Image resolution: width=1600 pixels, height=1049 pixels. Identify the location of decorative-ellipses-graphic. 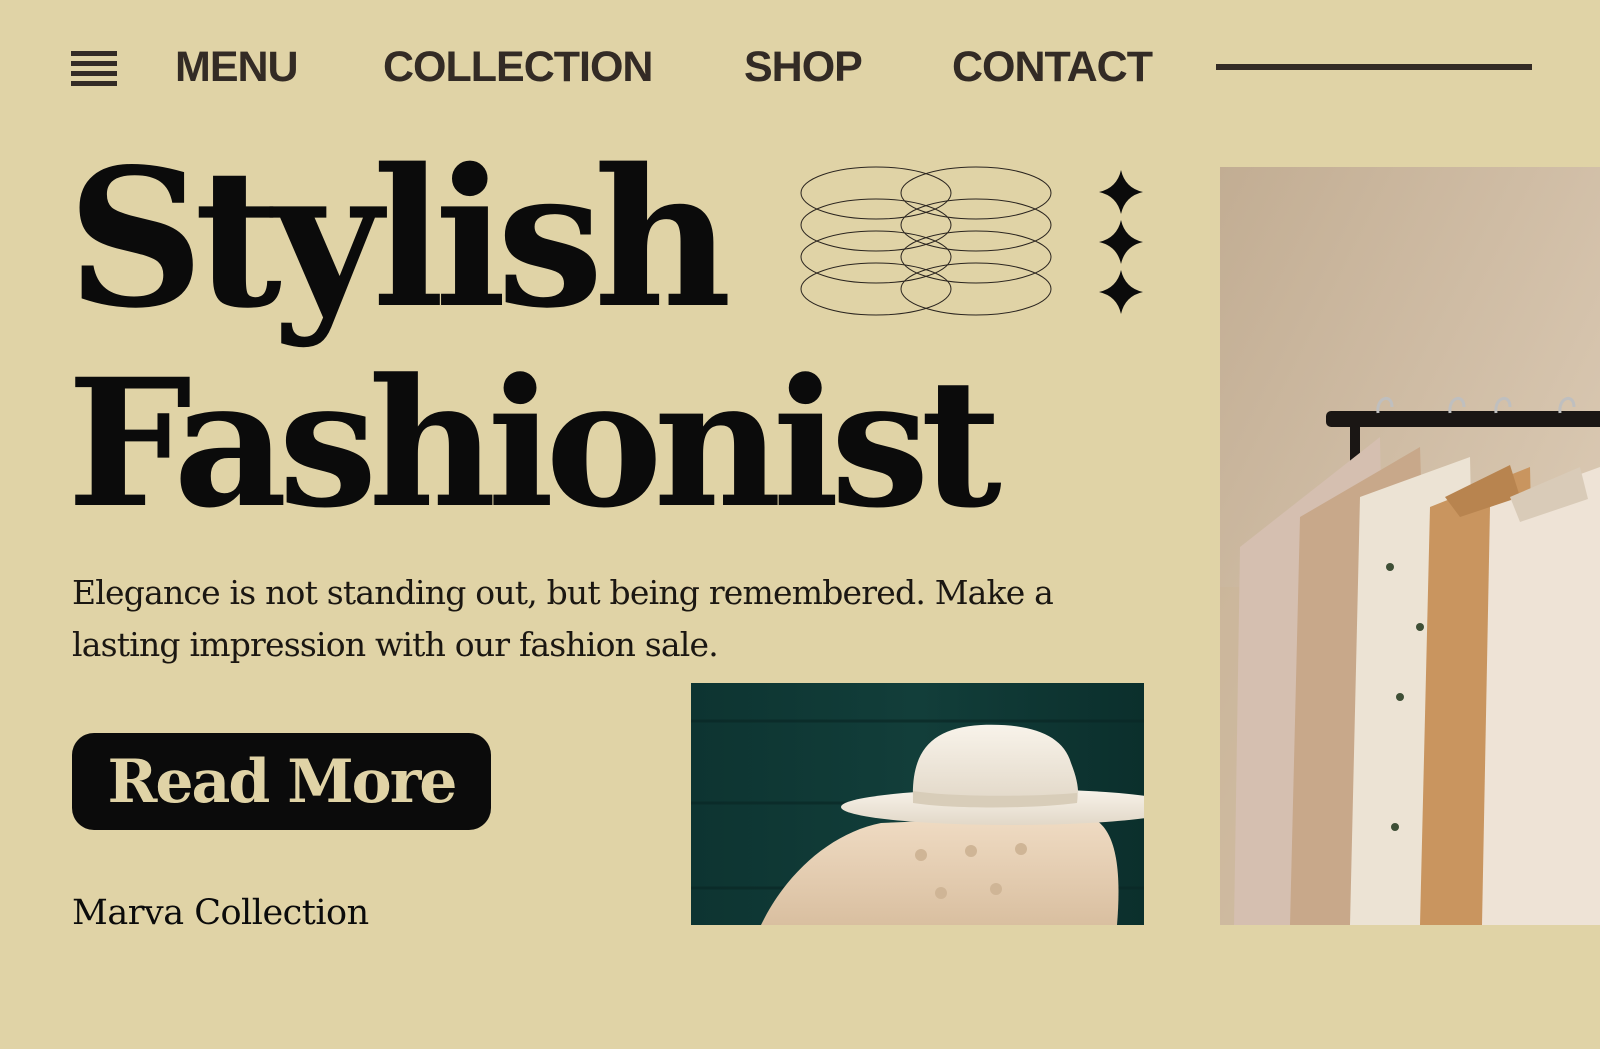
(926, 241).